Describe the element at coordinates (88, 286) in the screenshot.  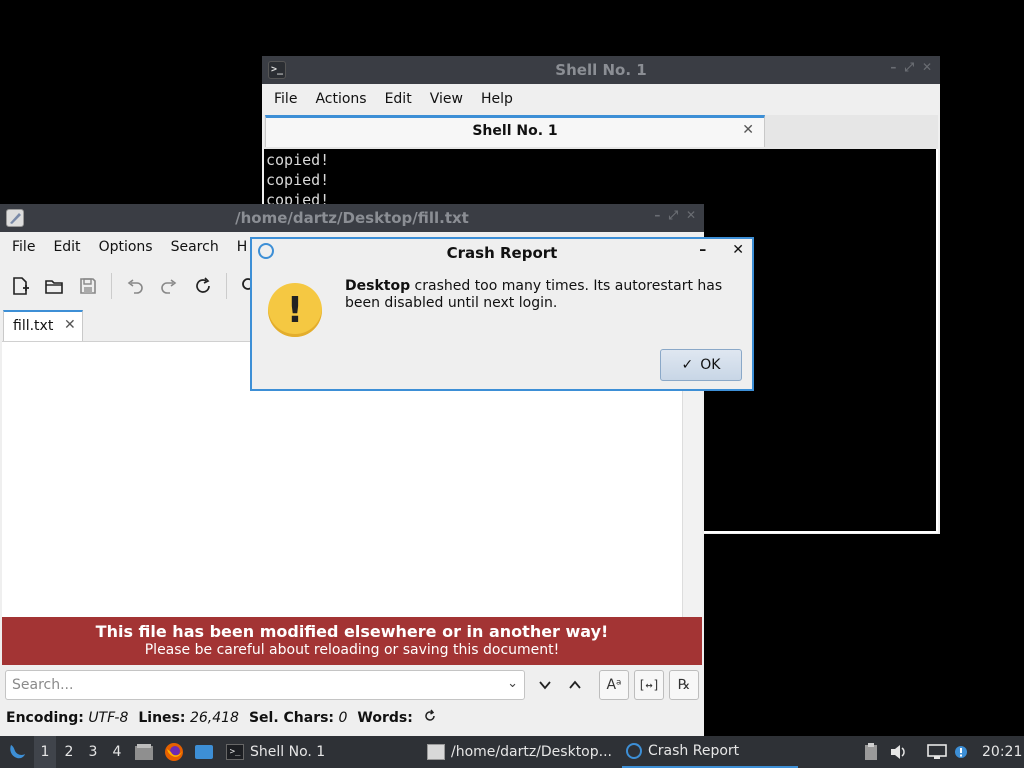
I see `save-icon` at that location.